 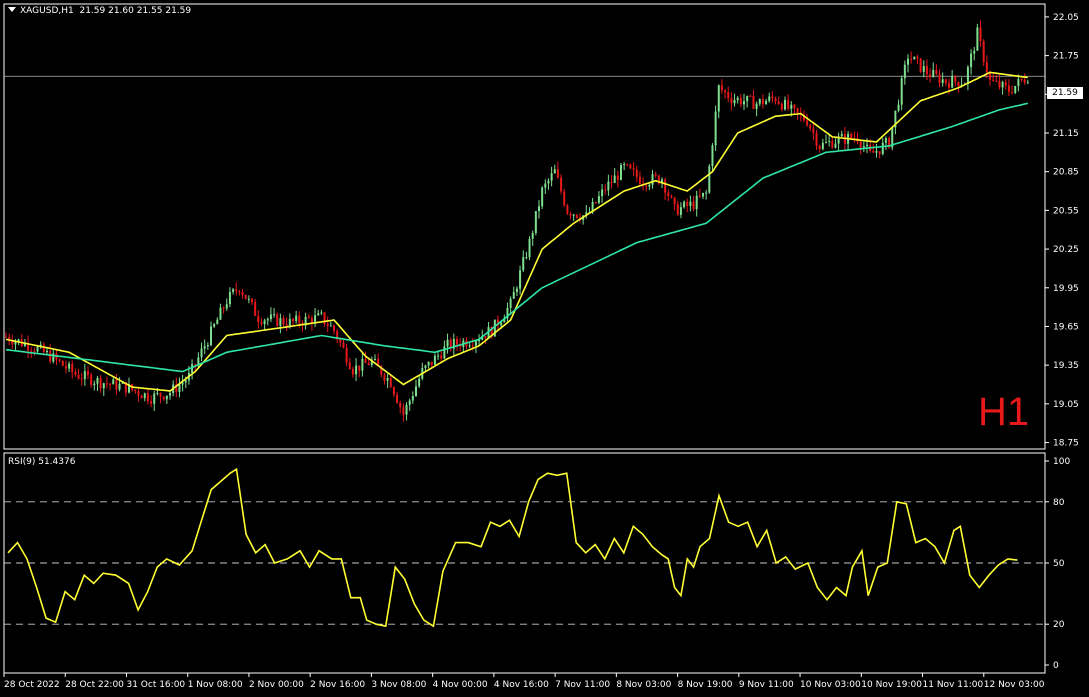 What do you see at coordinates (1066, 173) in the screenshot?
I see `price-tick-label: 20.85` at bounding box center [1066, 173].